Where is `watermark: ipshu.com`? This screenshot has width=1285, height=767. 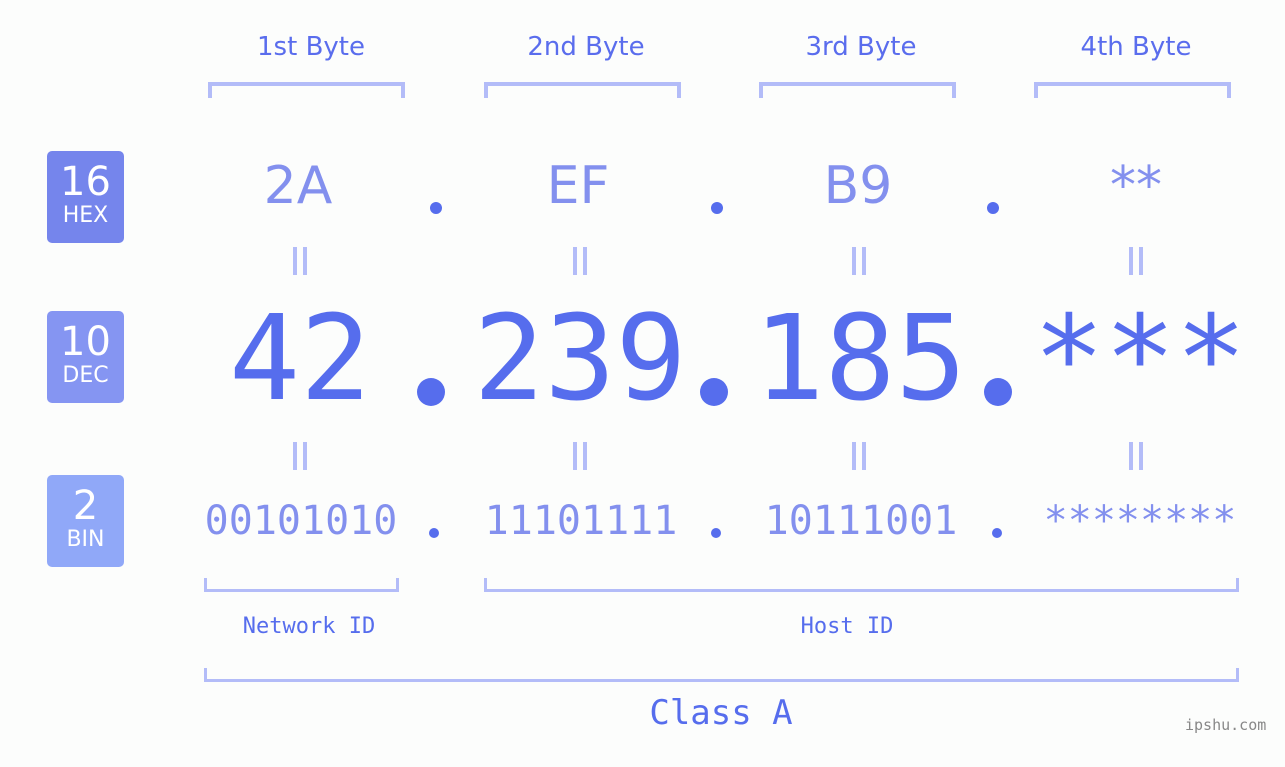
watermark: ipshu.com is located at coordinates (1226, 725).